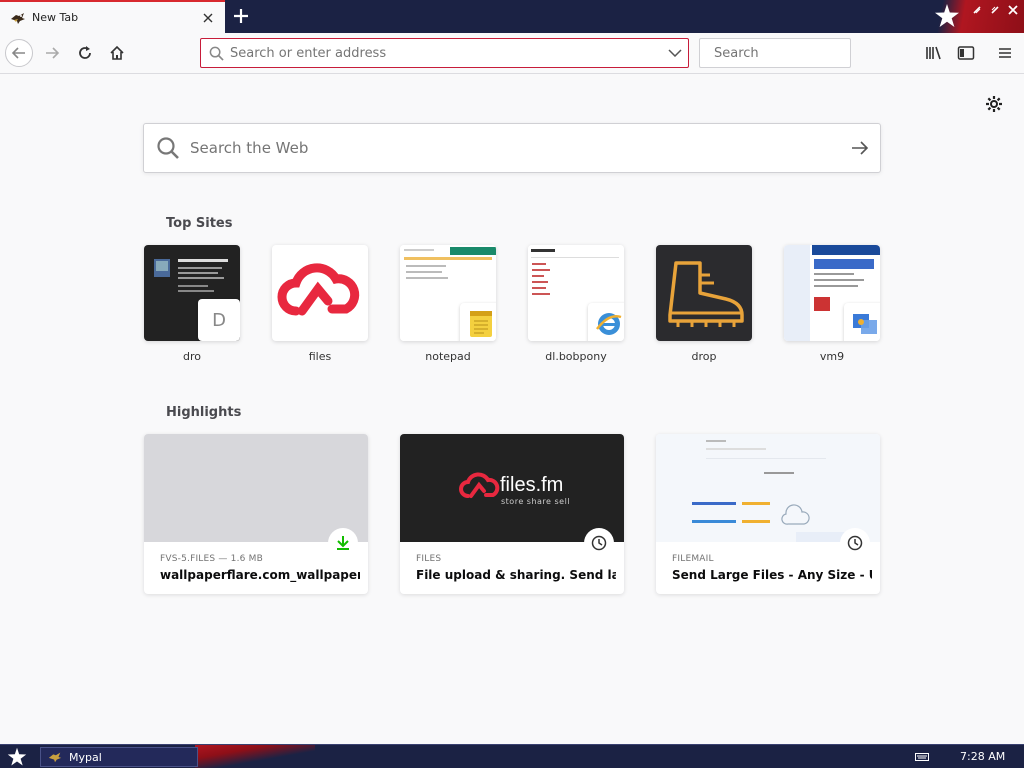 This screenshot has width=1024, height=768. Describe the element at coordinates (55, 17) in the screenshot. I see `tab-title: New Tab` at that location.